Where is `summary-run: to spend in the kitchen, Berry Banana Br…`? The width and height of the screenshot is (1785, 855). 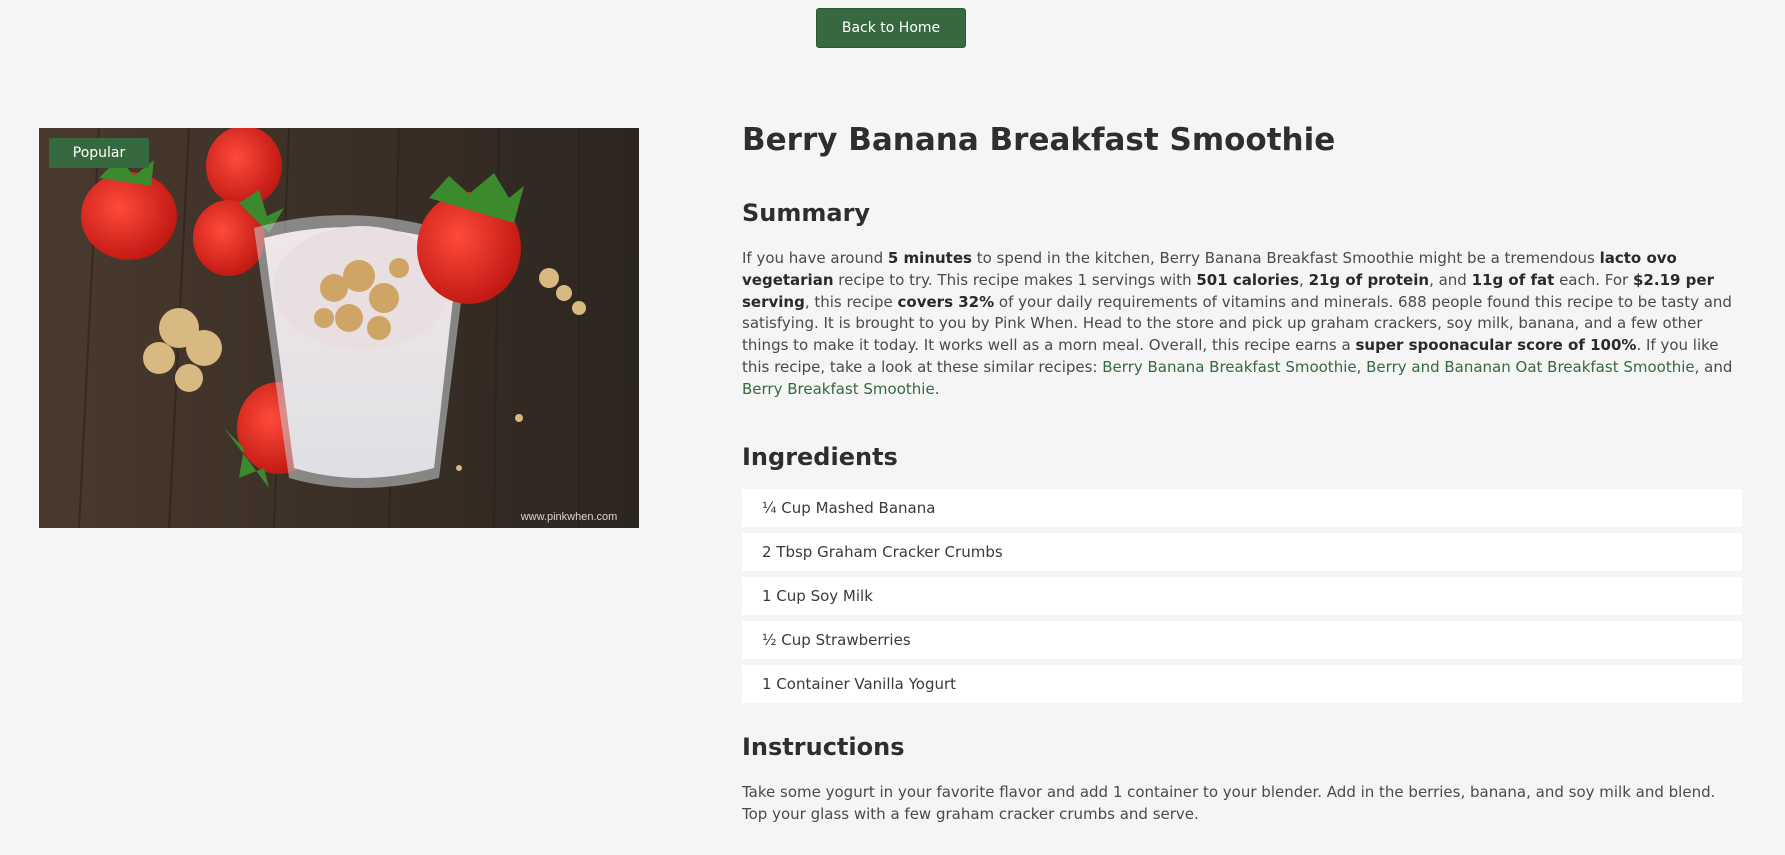
summary-run: to spend in the kitchen, Berry Banana Br… is located at coordinates (1285, 257).